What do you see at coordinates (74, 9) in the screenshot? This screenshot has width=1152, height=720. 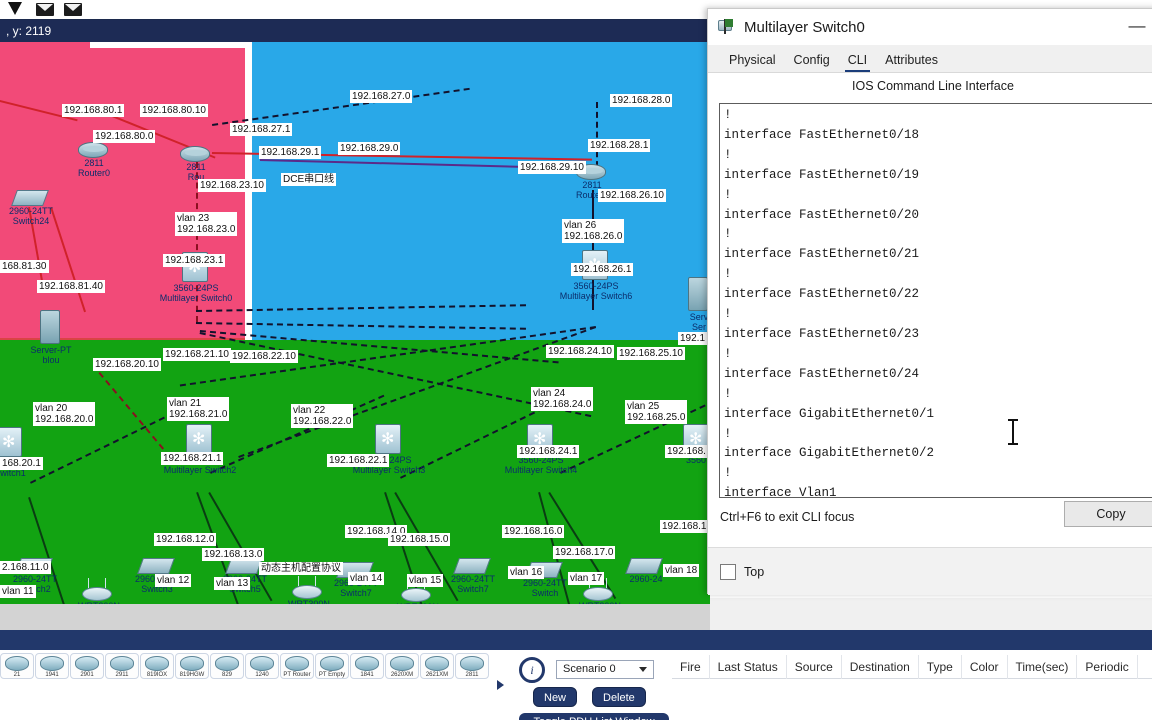 I see `envelope-down-icon` at bounding box center [74, 9].